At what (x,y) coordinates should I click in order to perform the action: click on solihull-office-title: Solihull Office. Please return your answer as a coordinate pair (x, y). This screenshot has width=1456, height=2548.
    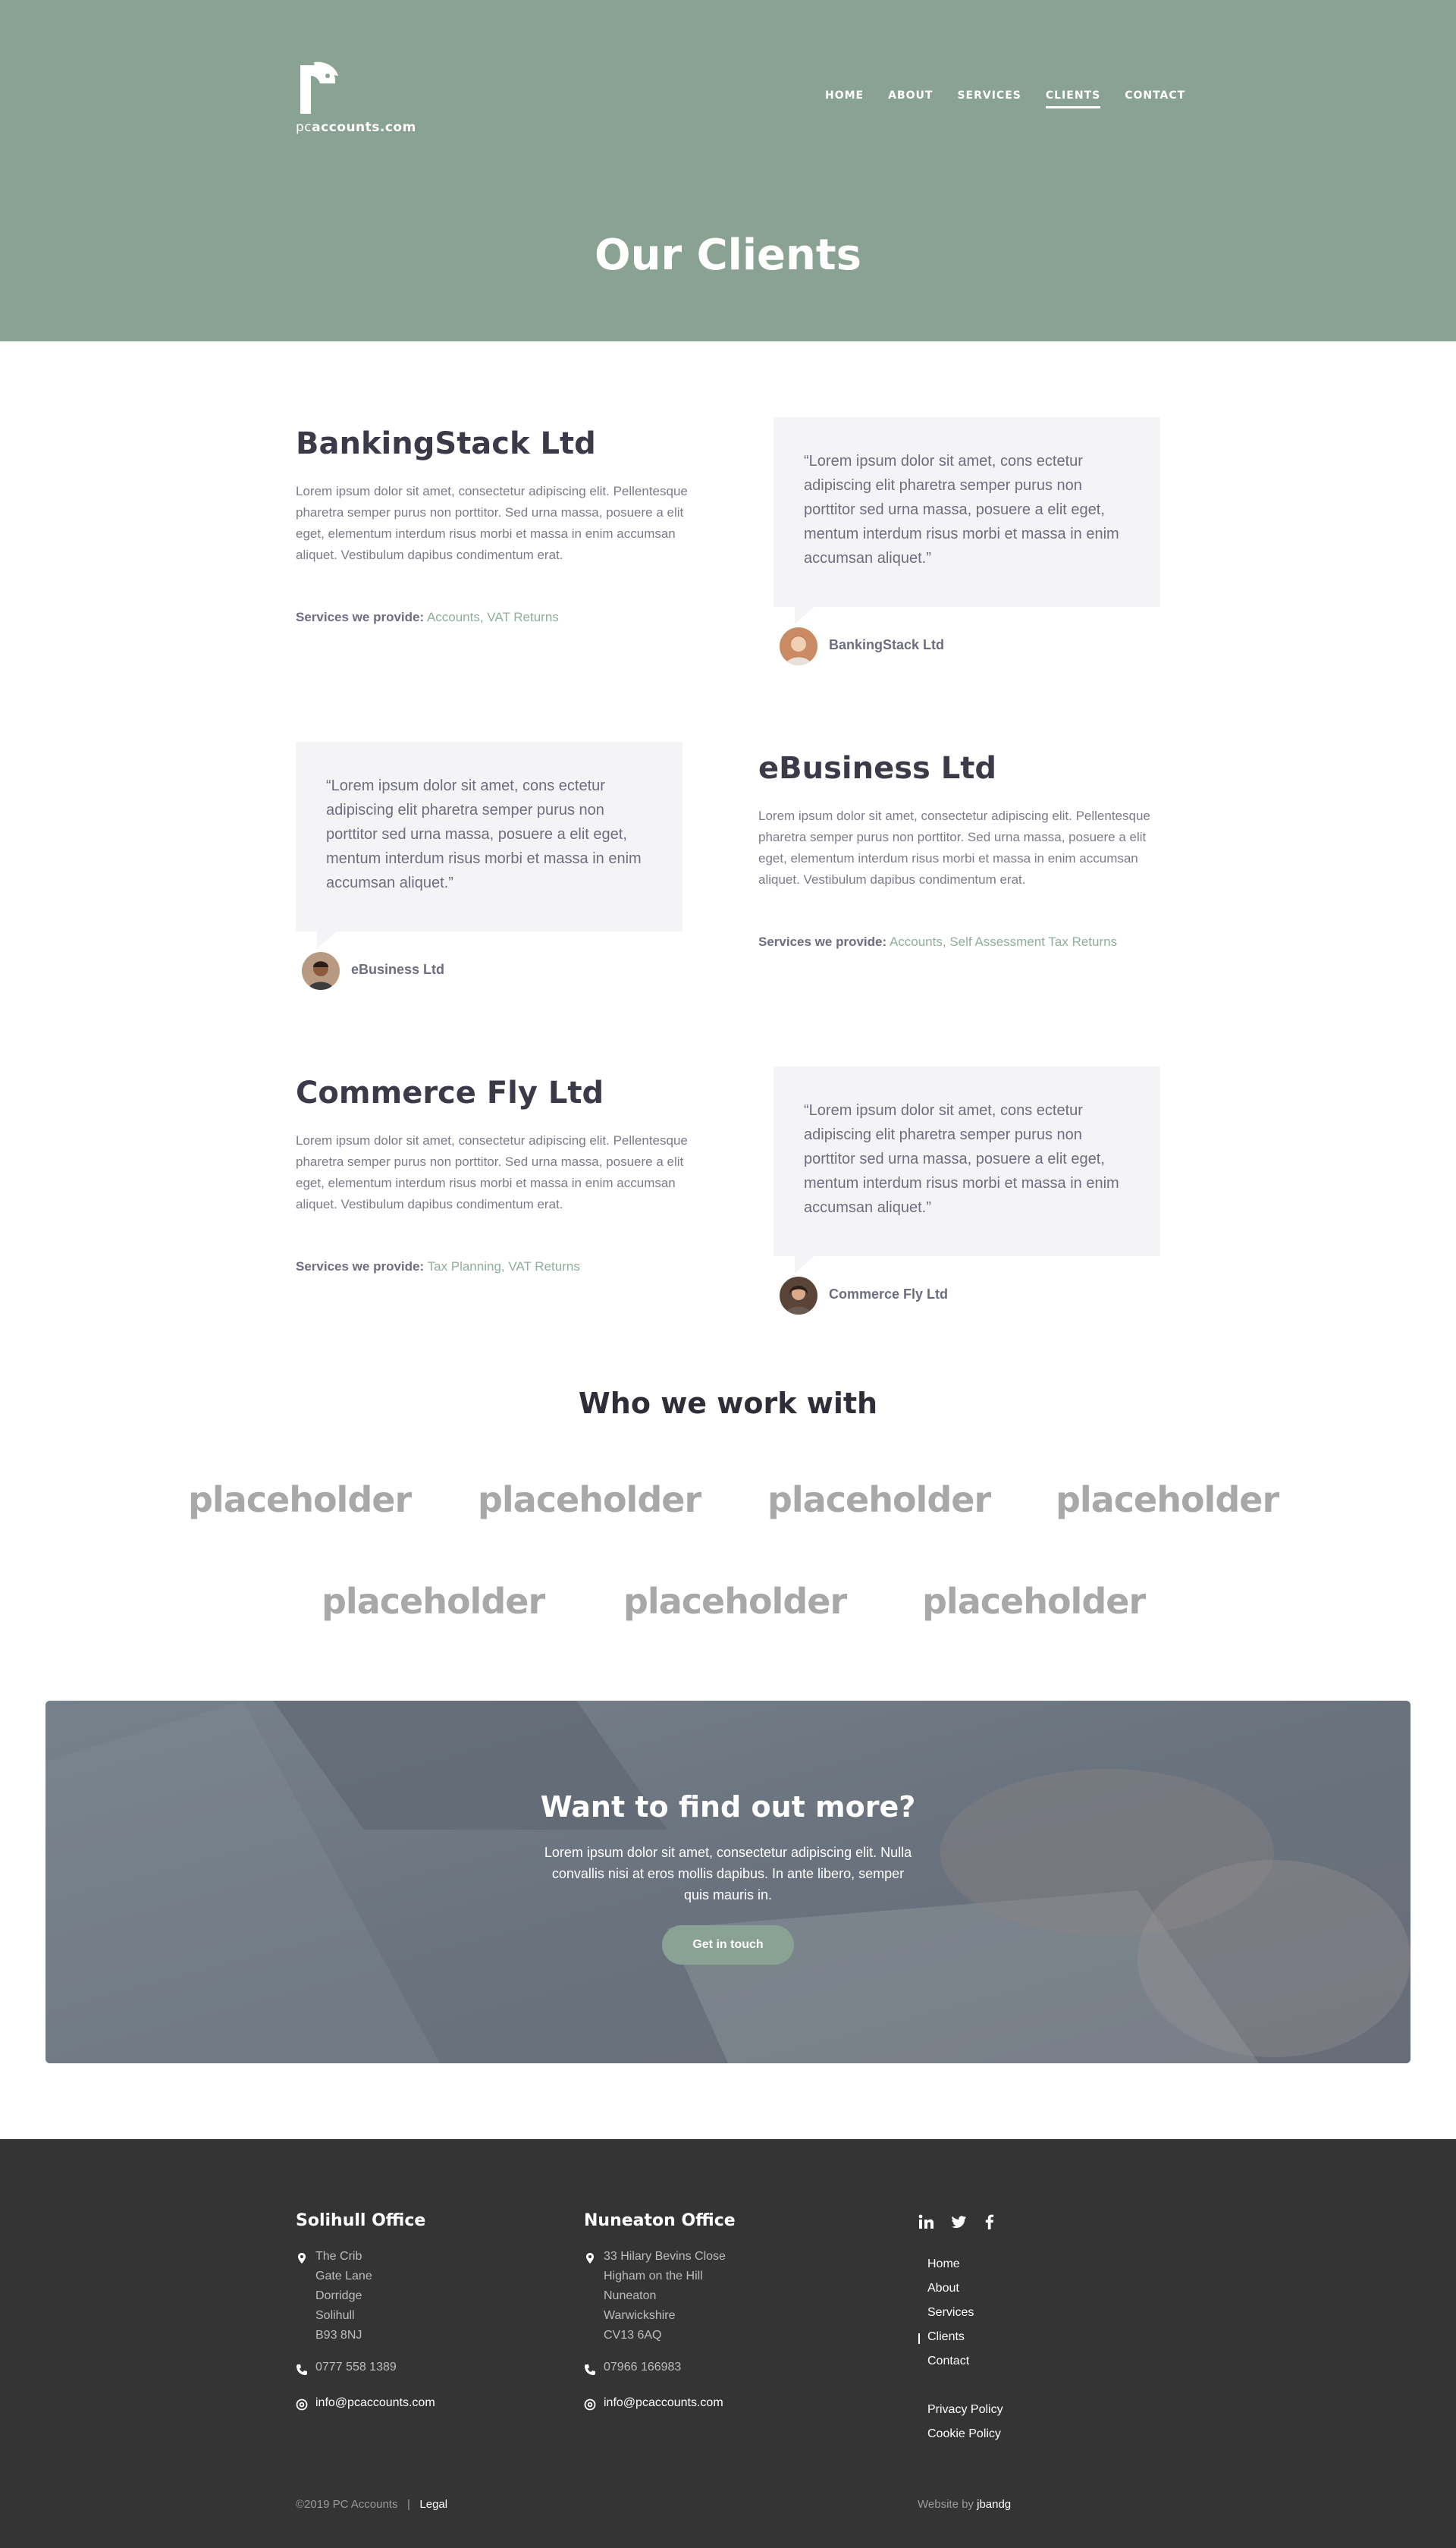
    Looking at the image, I should click on (361, 2220).